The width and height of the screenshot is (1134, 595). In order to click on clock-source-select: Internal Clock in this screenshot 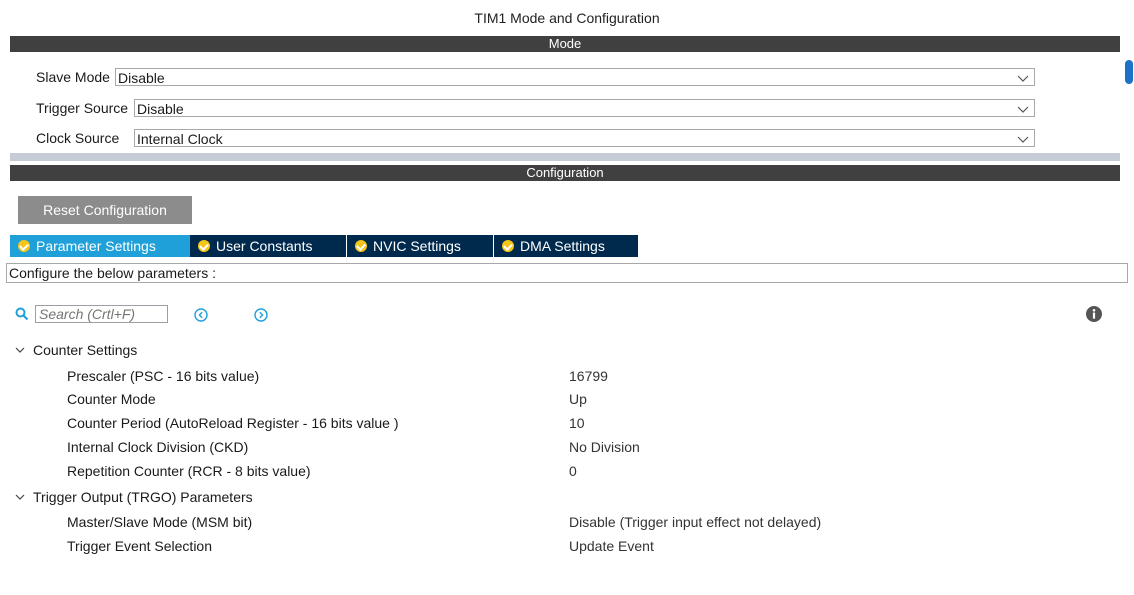, I will do `click(584, 138)`.